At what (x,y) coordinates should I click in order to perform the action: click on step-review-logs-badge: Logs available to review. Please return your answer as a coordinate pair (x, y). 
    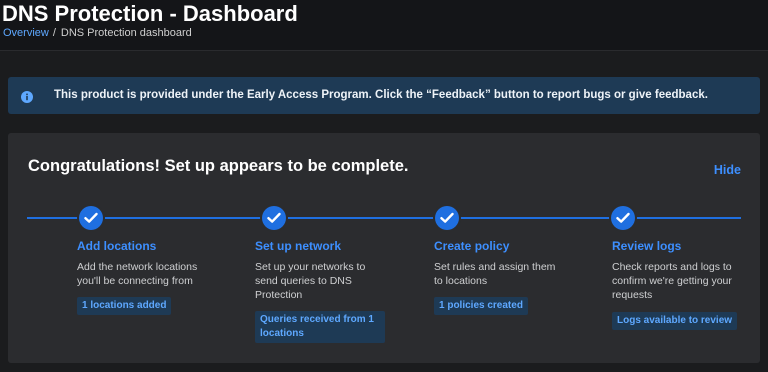
    Looking at the image, I should click on (675, 321).